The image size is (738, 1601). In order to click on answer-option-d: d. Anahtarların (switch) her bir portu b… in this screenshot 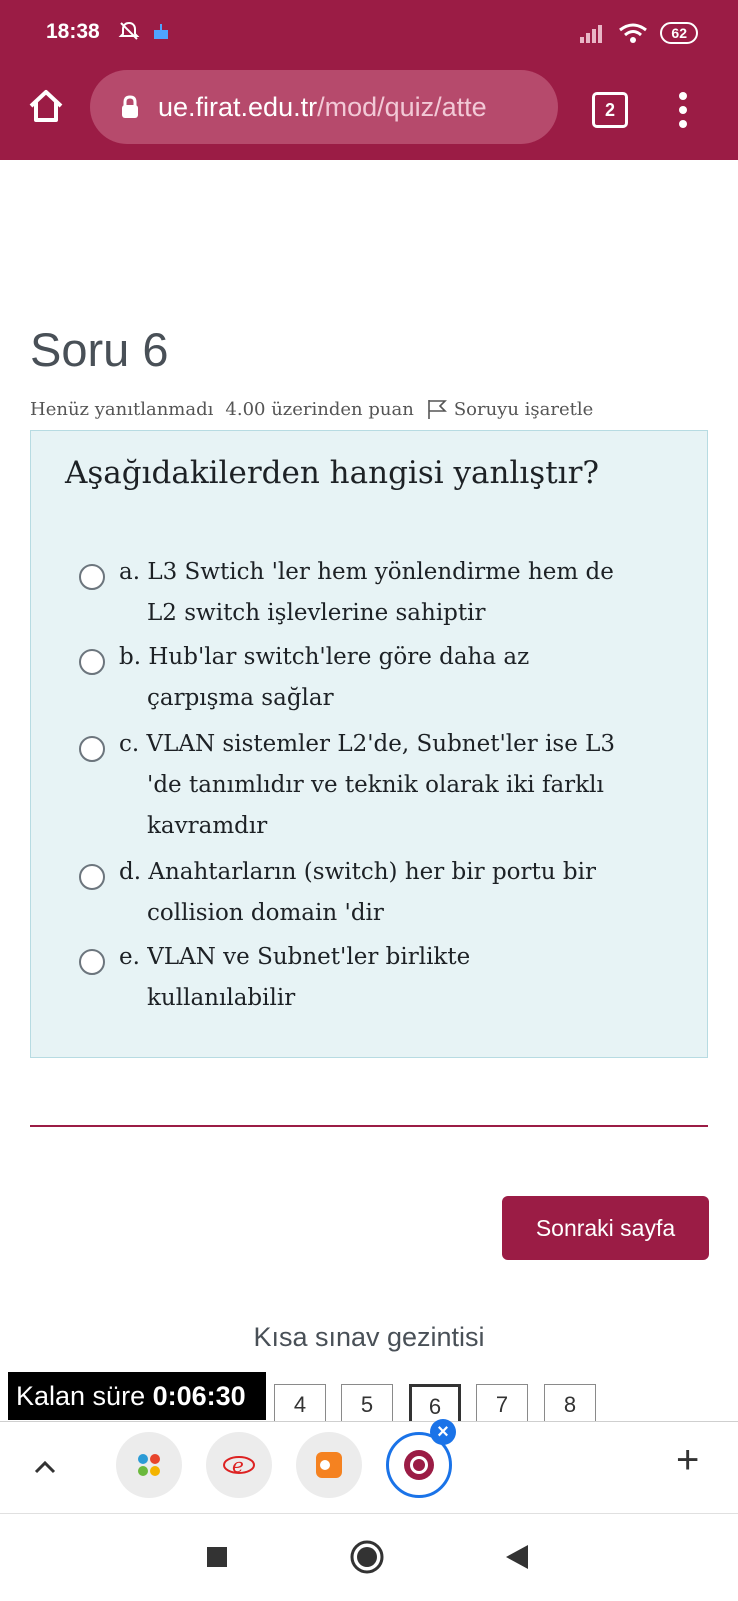, I will do `click(364, 896)`.